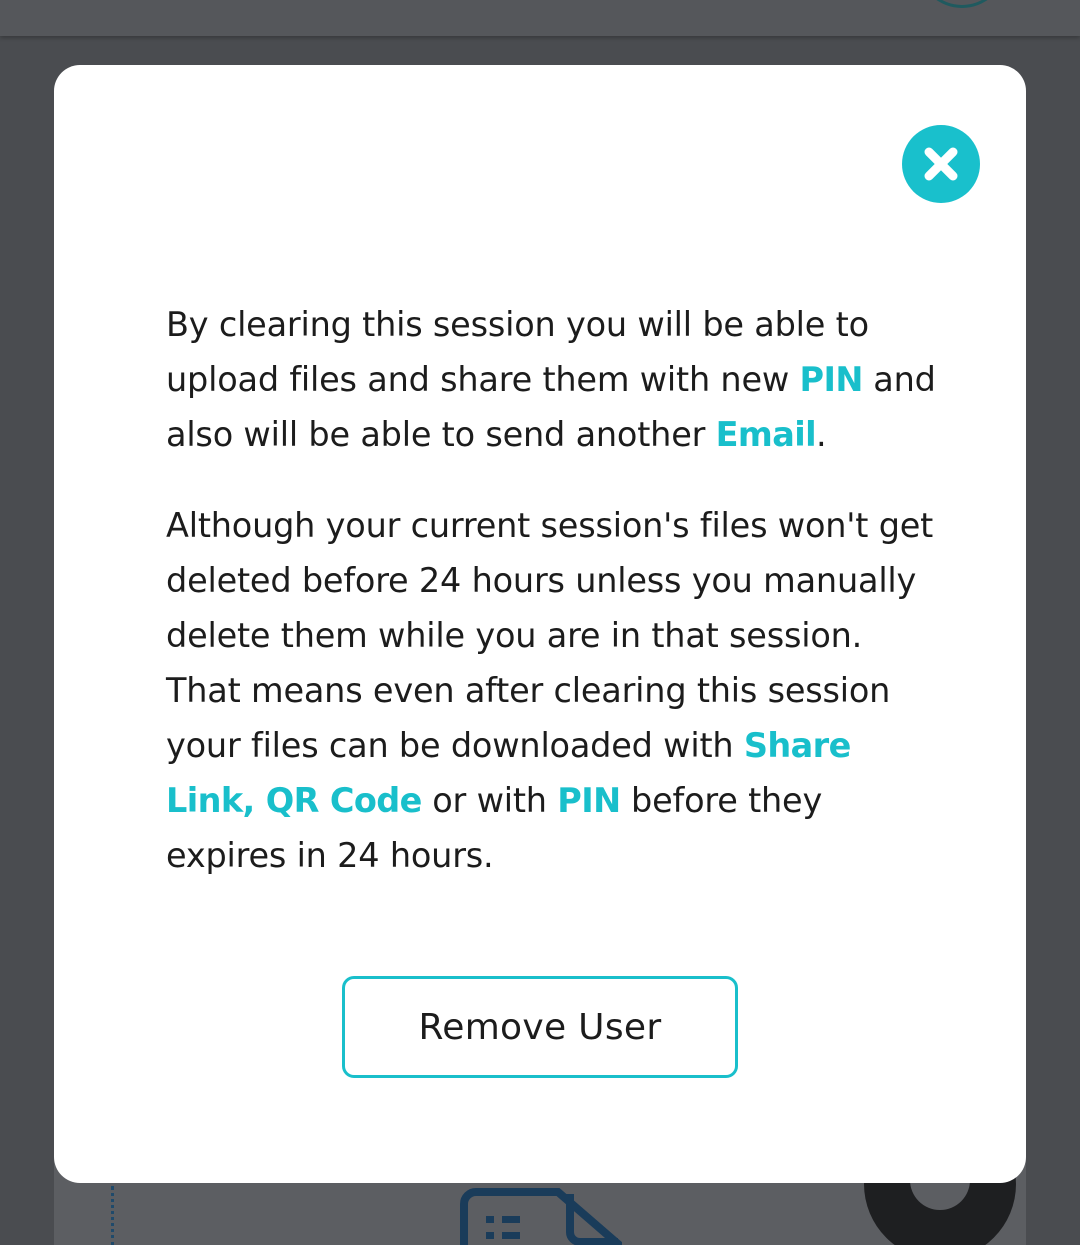 The height and width of the screenshot is (1245, 1080). I want to click on background-dotted-line, so click(112, 1215).